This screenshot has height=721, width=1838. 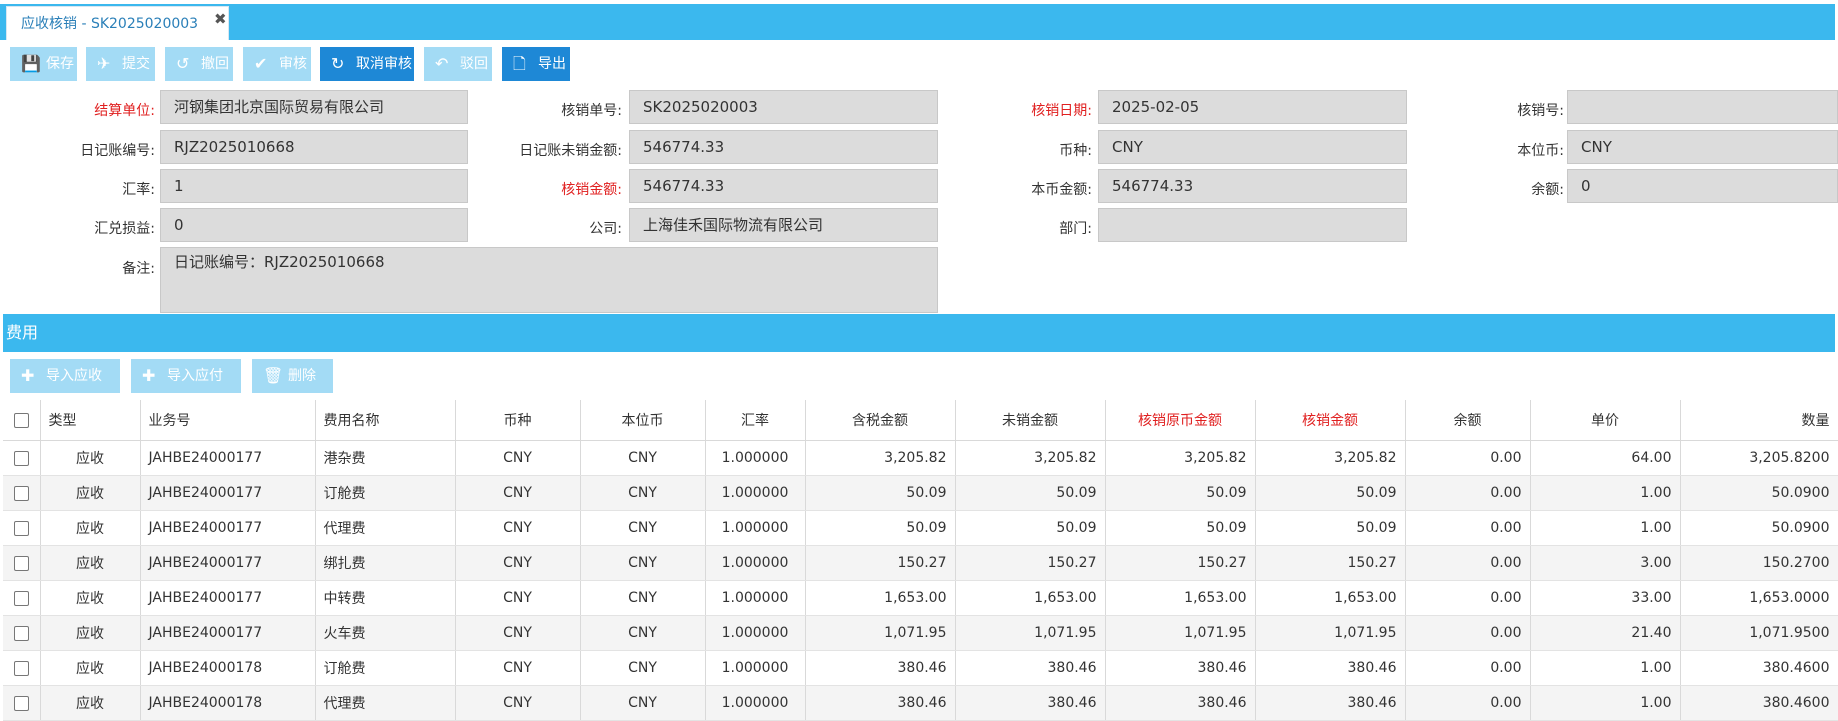 What do you see at coordinates (314, 107) in the screenshot?
I see `settlement-unit-field: 河钢集团北京国际贸易有限公司` at bounding box center [314, 107].